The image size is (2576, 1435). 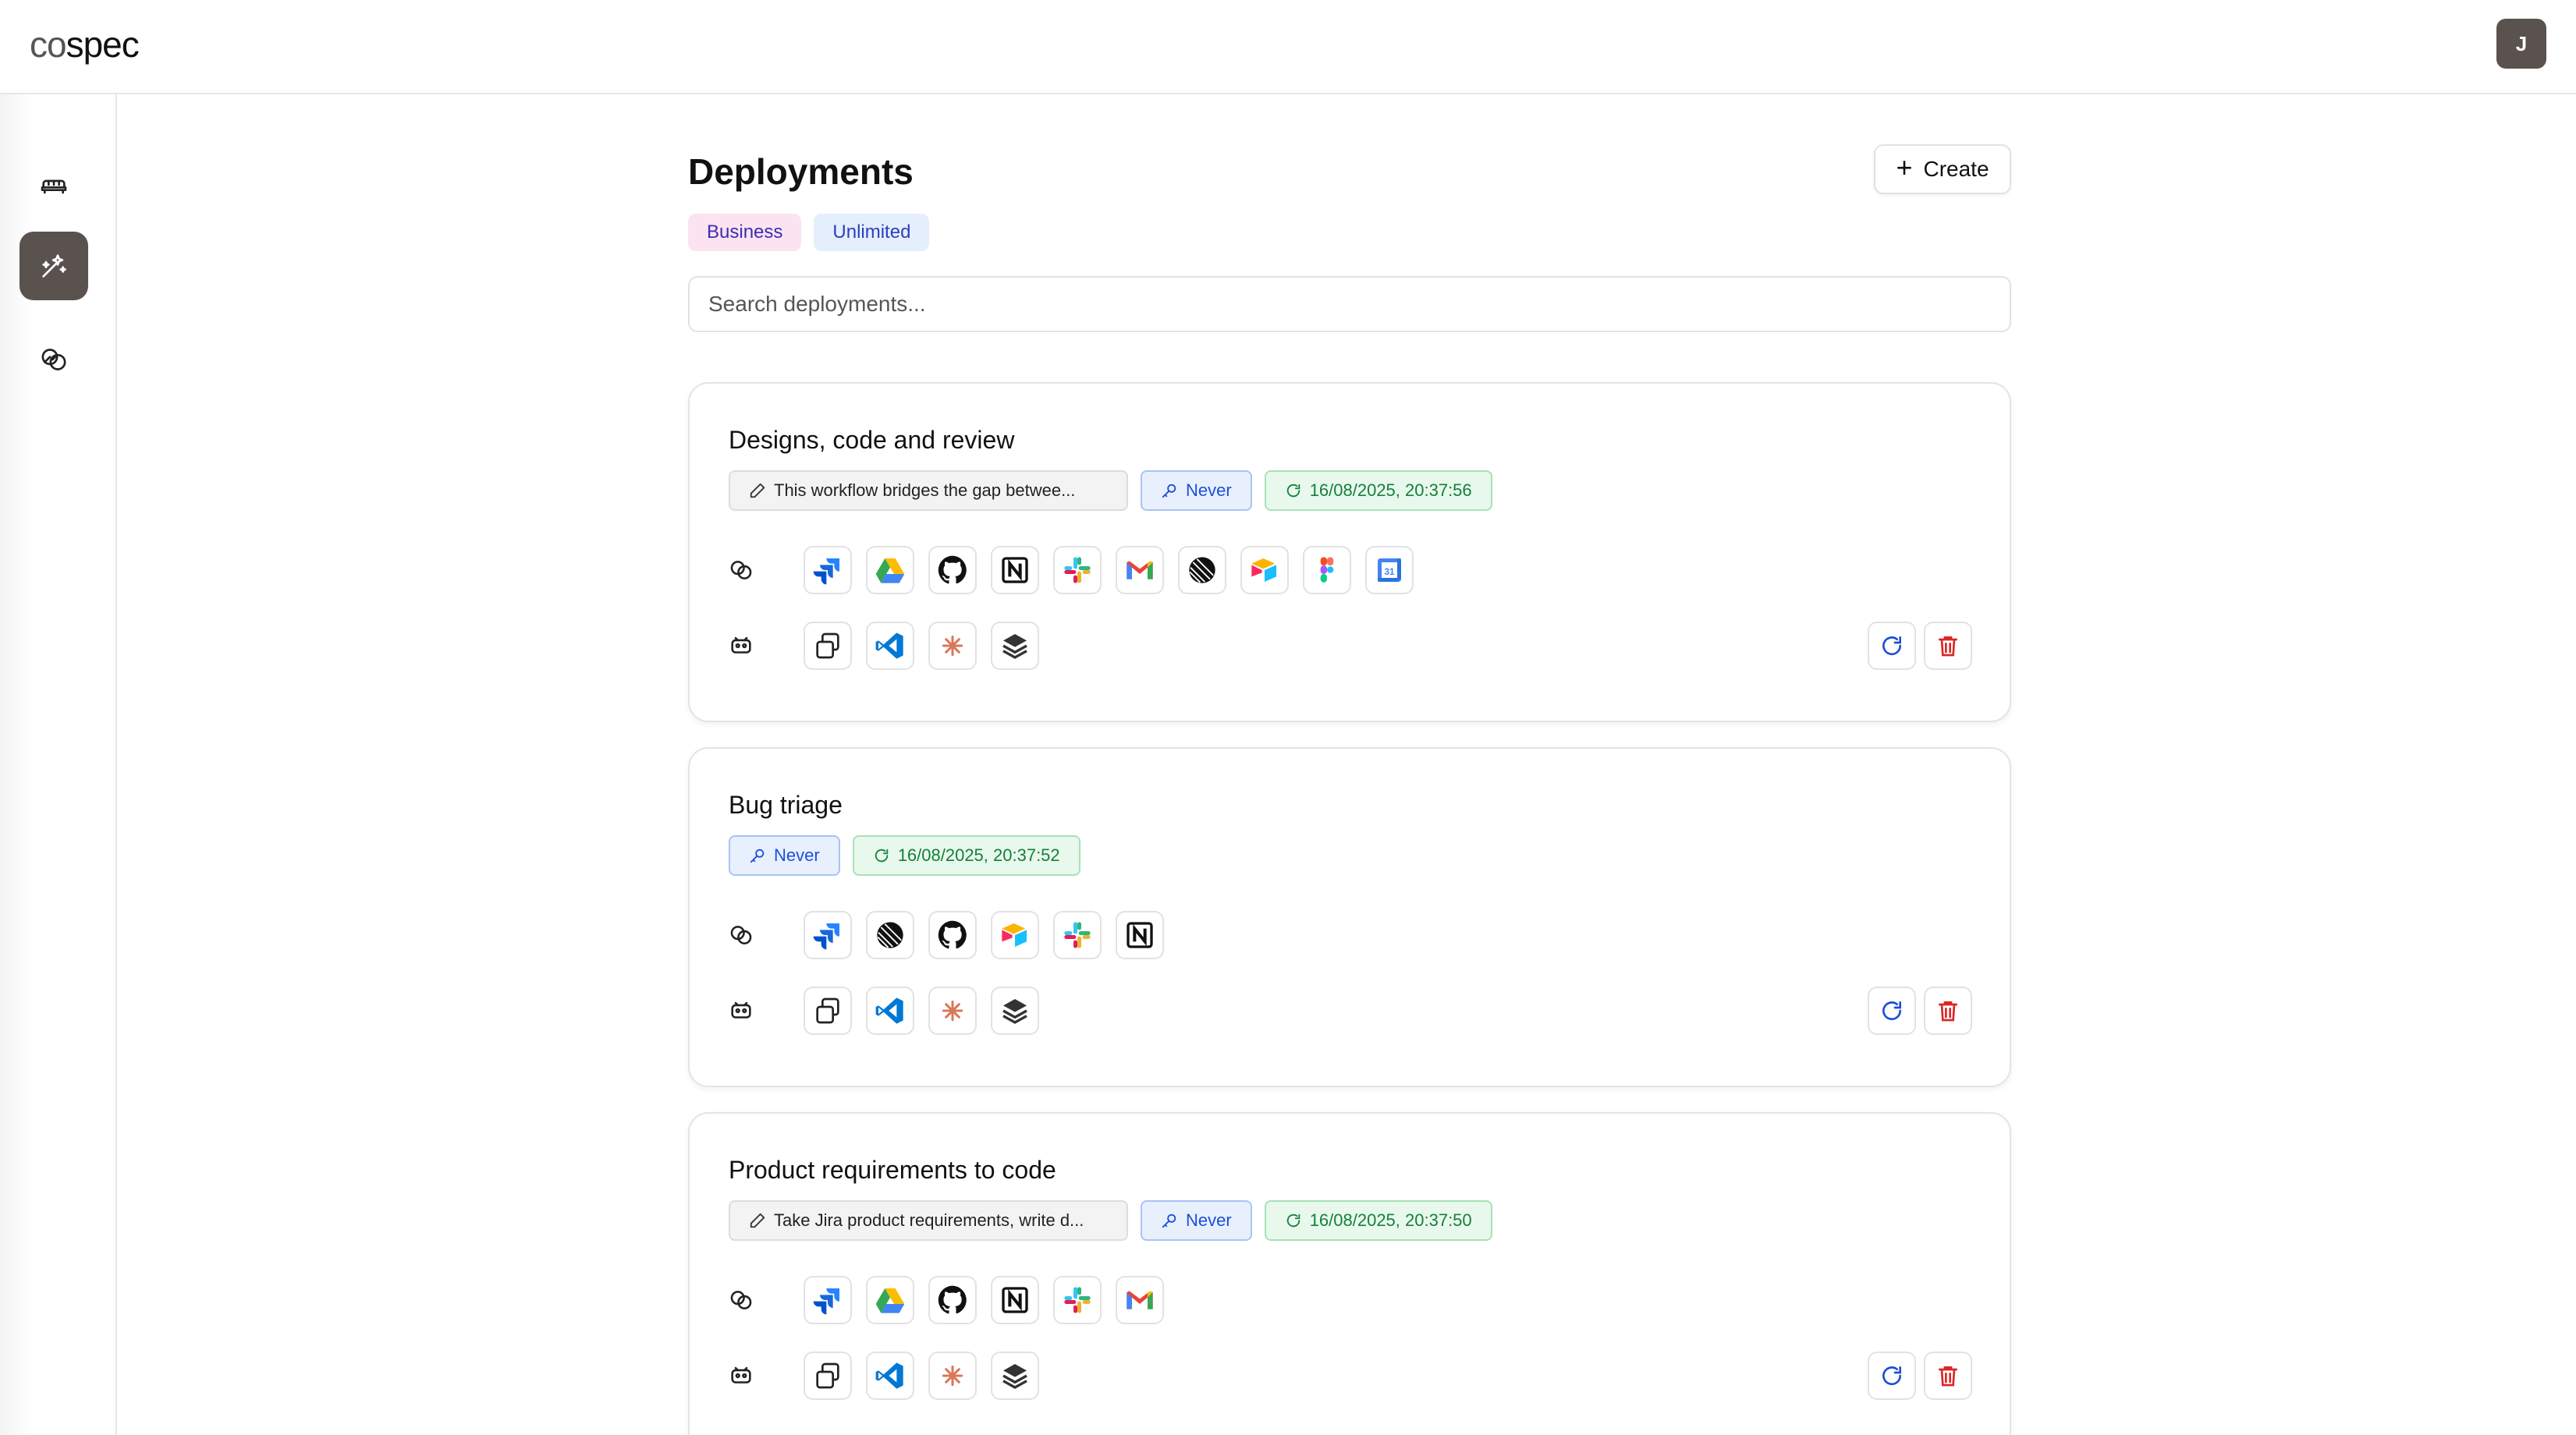 I want to click on top-bar: cospec J, so click(x=1288, y=47).